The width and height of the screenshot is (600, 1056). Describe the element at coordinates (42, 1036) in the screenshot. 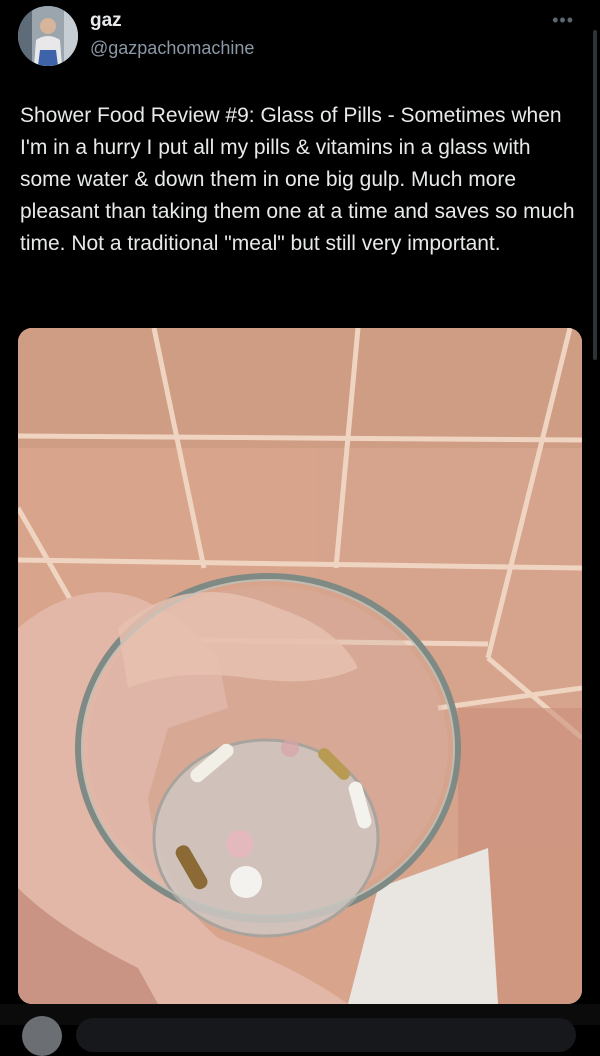

I see `reply-avatar` at that location.